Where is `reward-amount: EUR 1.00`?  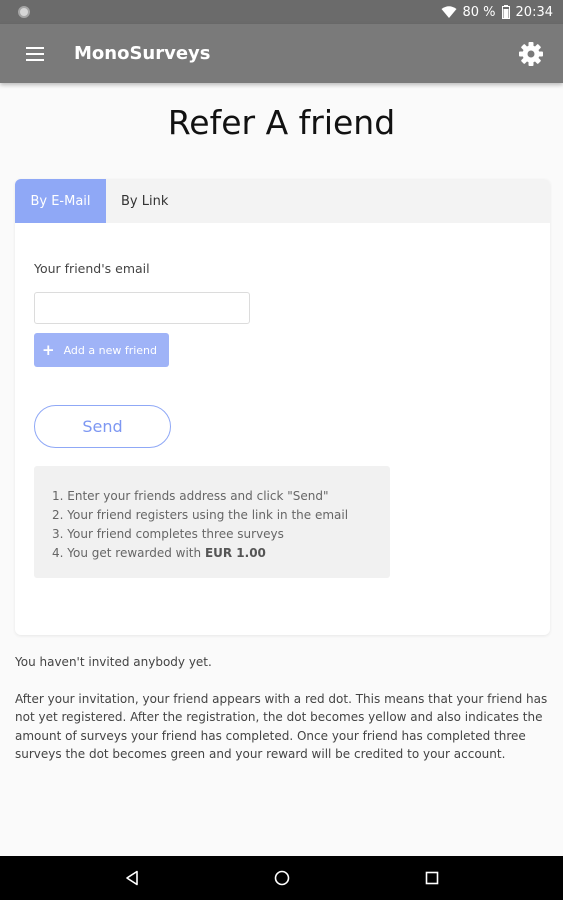 reward-amount: EUR 1.00 is located at coordinates (235, 553).